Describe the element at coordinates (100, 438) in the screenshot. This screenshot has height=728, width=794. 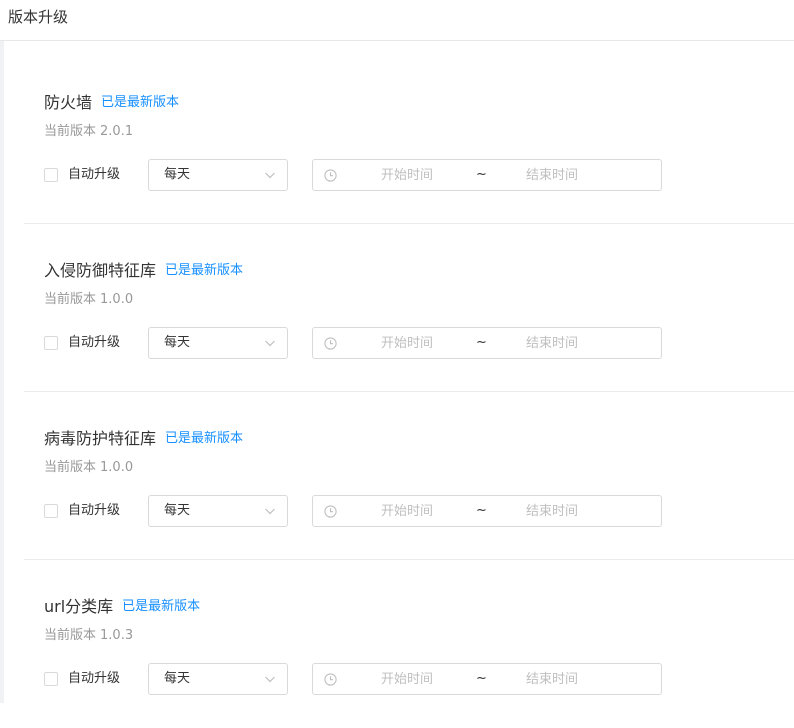
I see `section-title: 病毒防护特征库` at that location.